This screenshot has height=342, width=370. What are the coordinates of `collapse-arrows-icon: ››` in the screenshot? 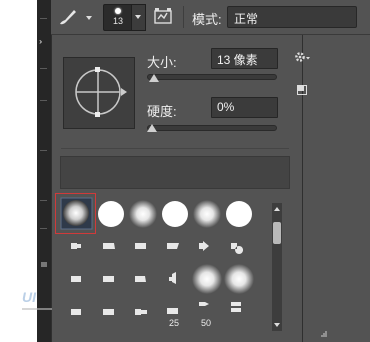 It's located at (41, 41).